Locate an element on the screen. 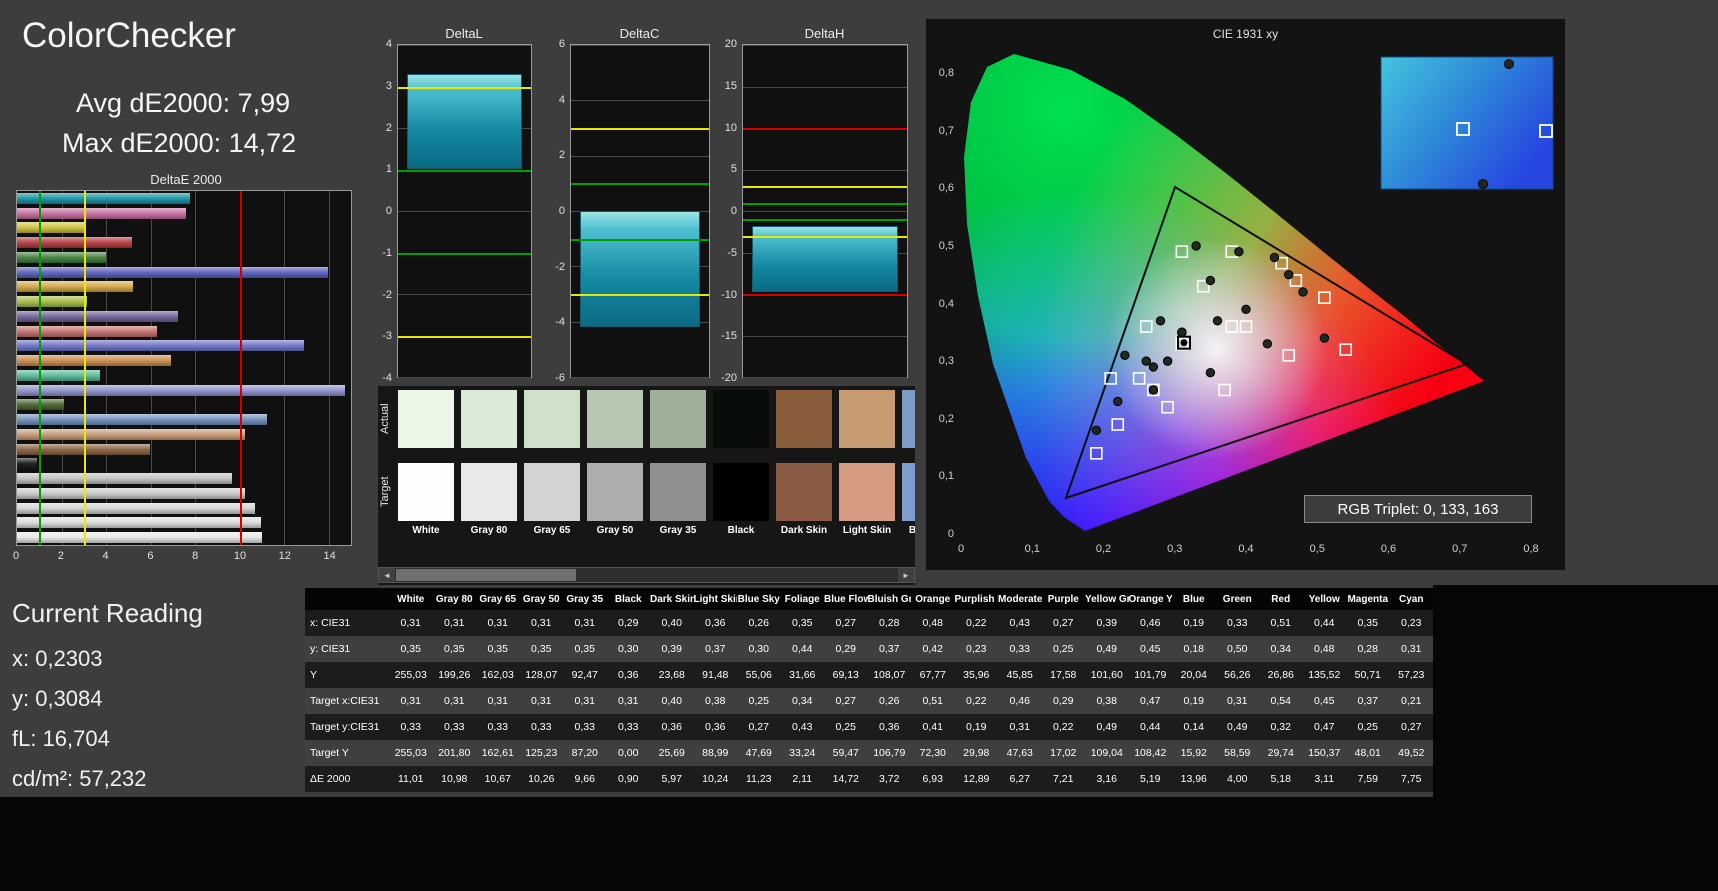  table-cell: 0,44 is located at coordinates (802, 649).